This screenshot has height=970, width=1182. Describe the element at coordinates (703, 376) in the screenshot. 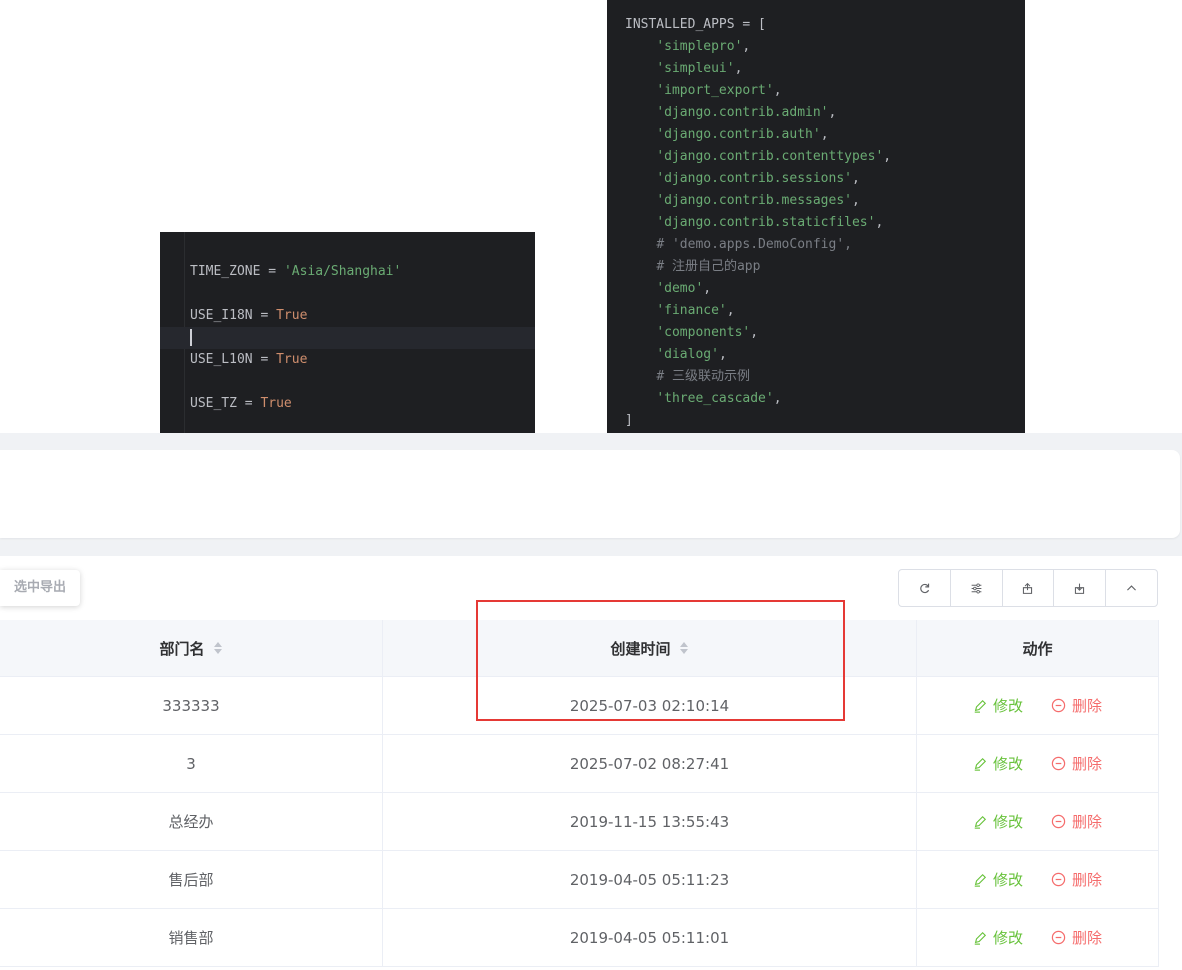

I see `code-text: # 三级联动示例` at that location.